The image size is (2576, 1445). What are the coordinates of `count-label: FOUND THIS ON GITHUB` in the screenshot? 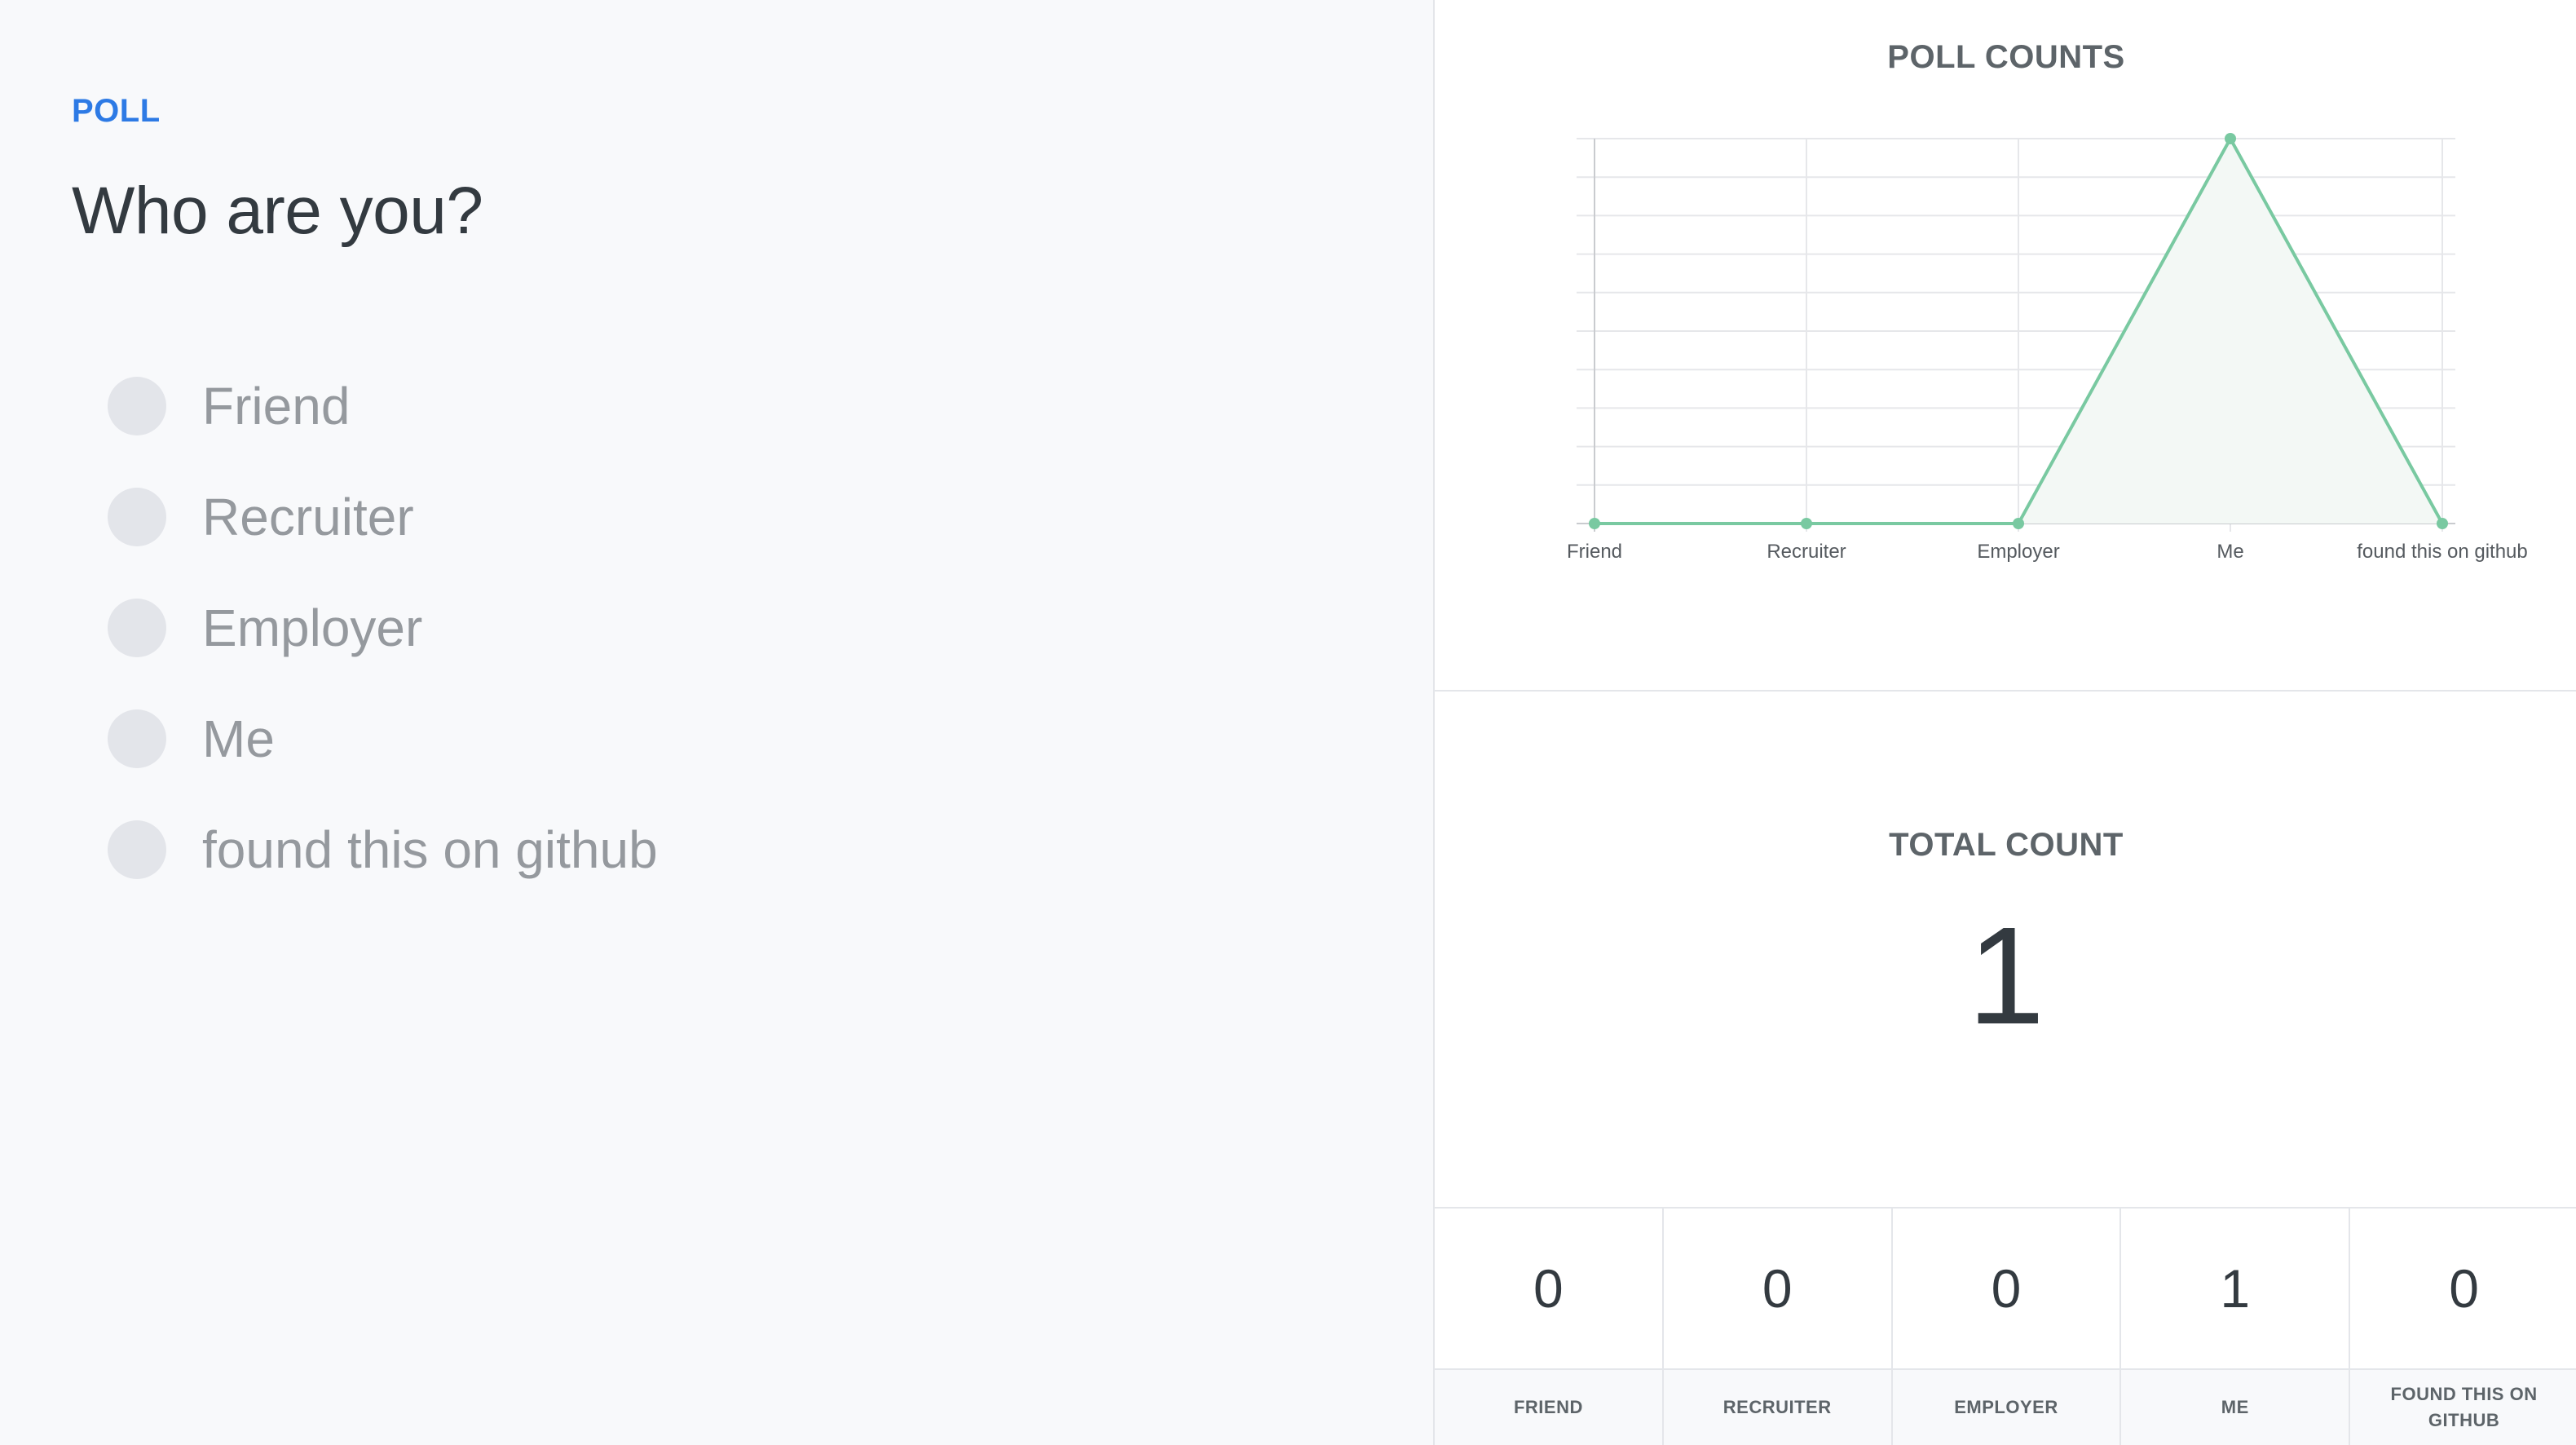 It's located at (2463, 1407).